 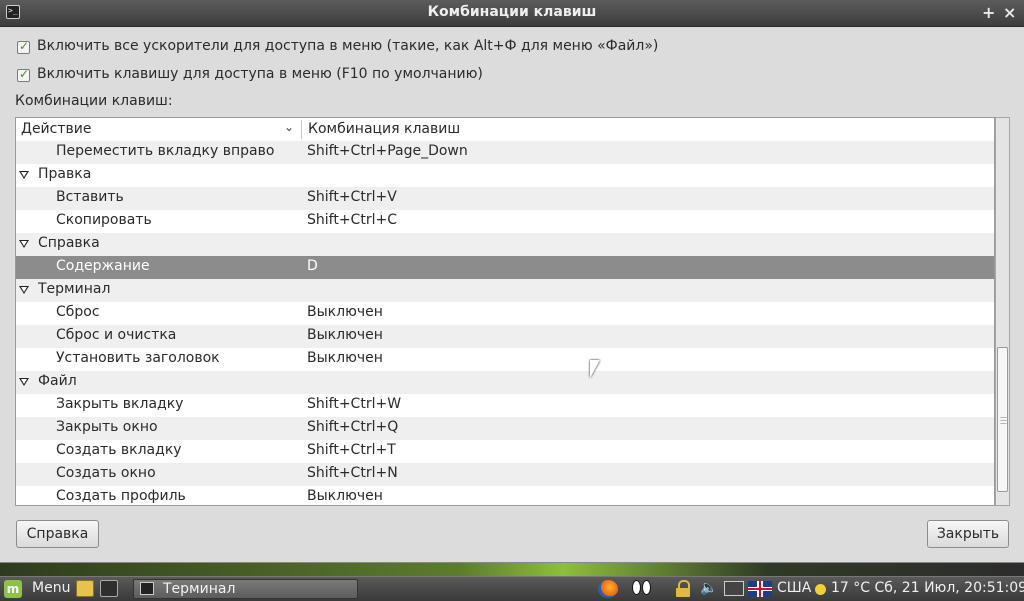 I want to click on combination-cell: Shift+Ctrl+W, so click(x=354, y=404).